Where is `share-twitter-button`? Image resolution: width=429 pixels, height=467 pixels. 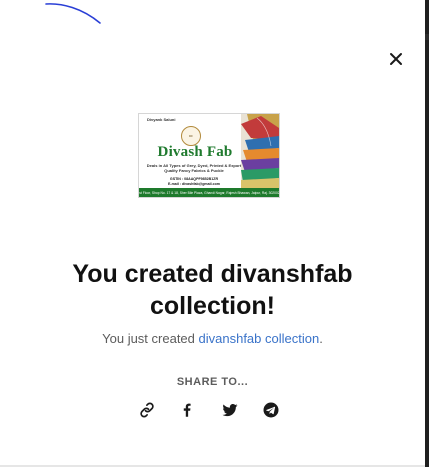 share-twitter-button is located at coordinates (230, 410).